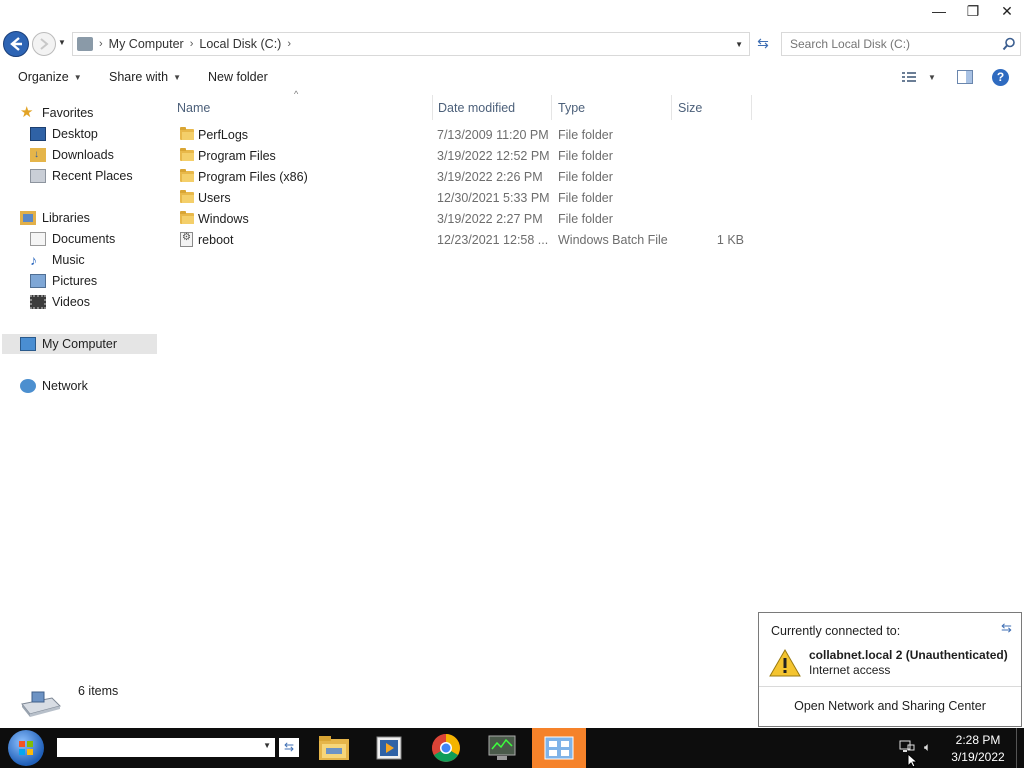 Image resolution: width=1024 pixels, height=771 pixels. What do you see at coordinates (932, 747) in the screenshot?
I see `volume-icon: 🔈︎` at bounding box center [932, 747].